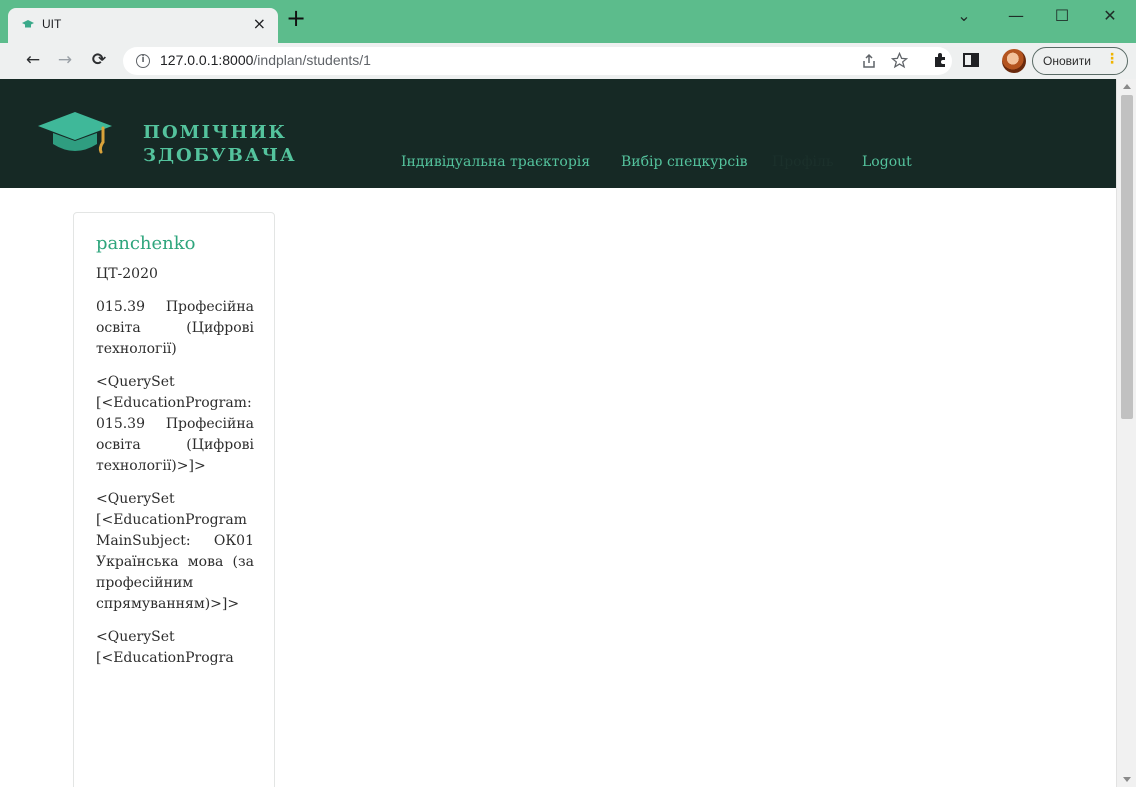 This screenshot has width=1136, height=787. Describe the element at coordinates (1014, 61) in the screenshot. I see `profile-avatar` at that location.